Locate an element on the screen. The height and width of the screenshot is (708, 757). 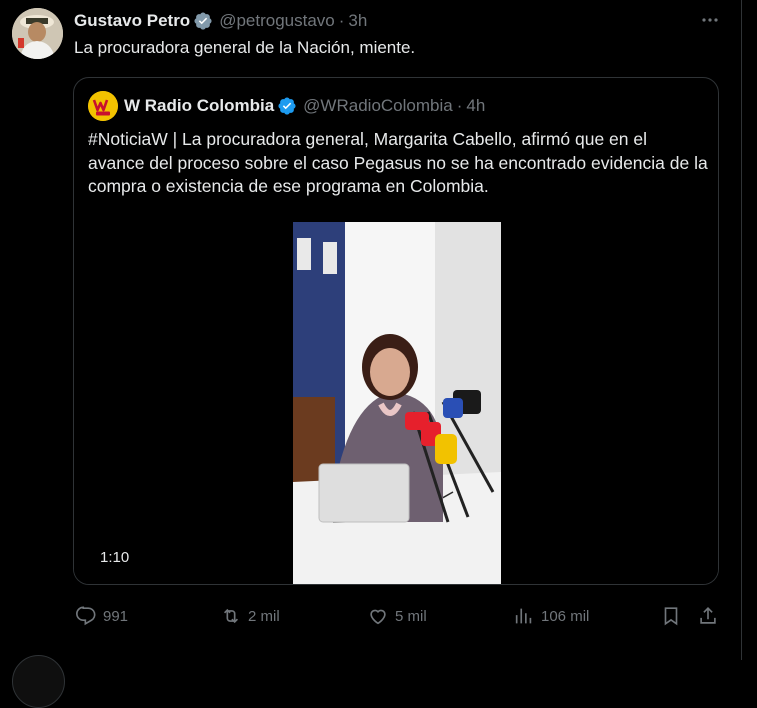
more-icon is located at coordinates (710, 20).